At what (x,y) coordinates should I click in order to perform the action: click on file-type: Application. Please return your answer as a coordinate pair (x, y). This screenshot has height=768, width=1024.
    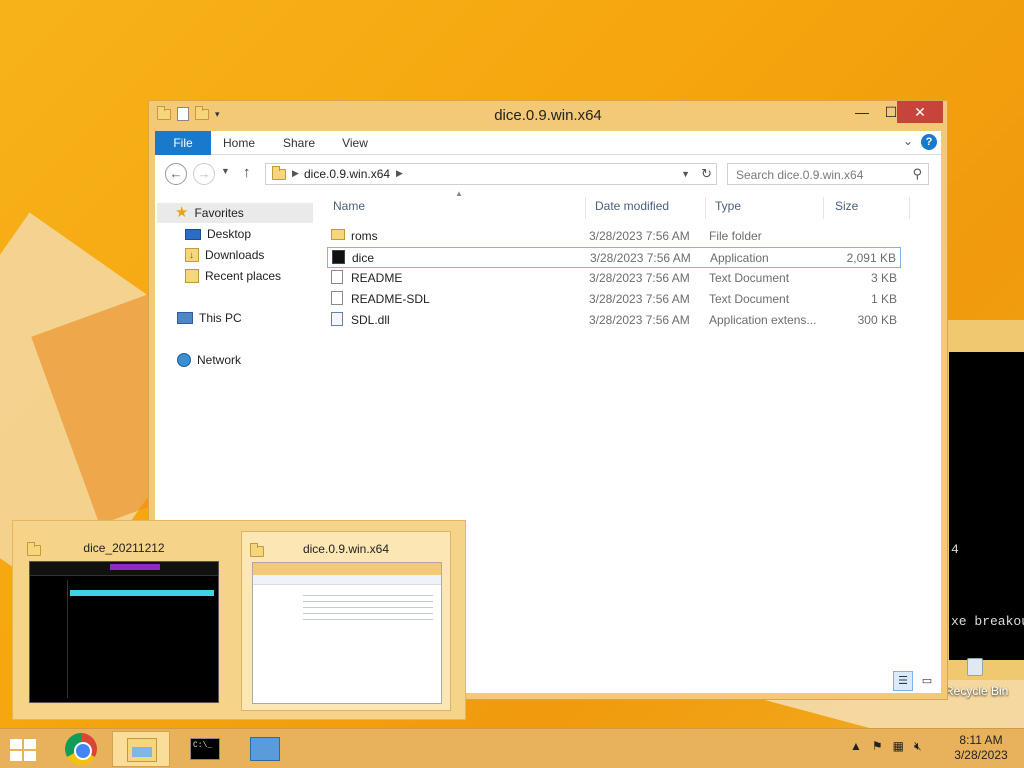
    Looking at the image, I should click on (739, 258).